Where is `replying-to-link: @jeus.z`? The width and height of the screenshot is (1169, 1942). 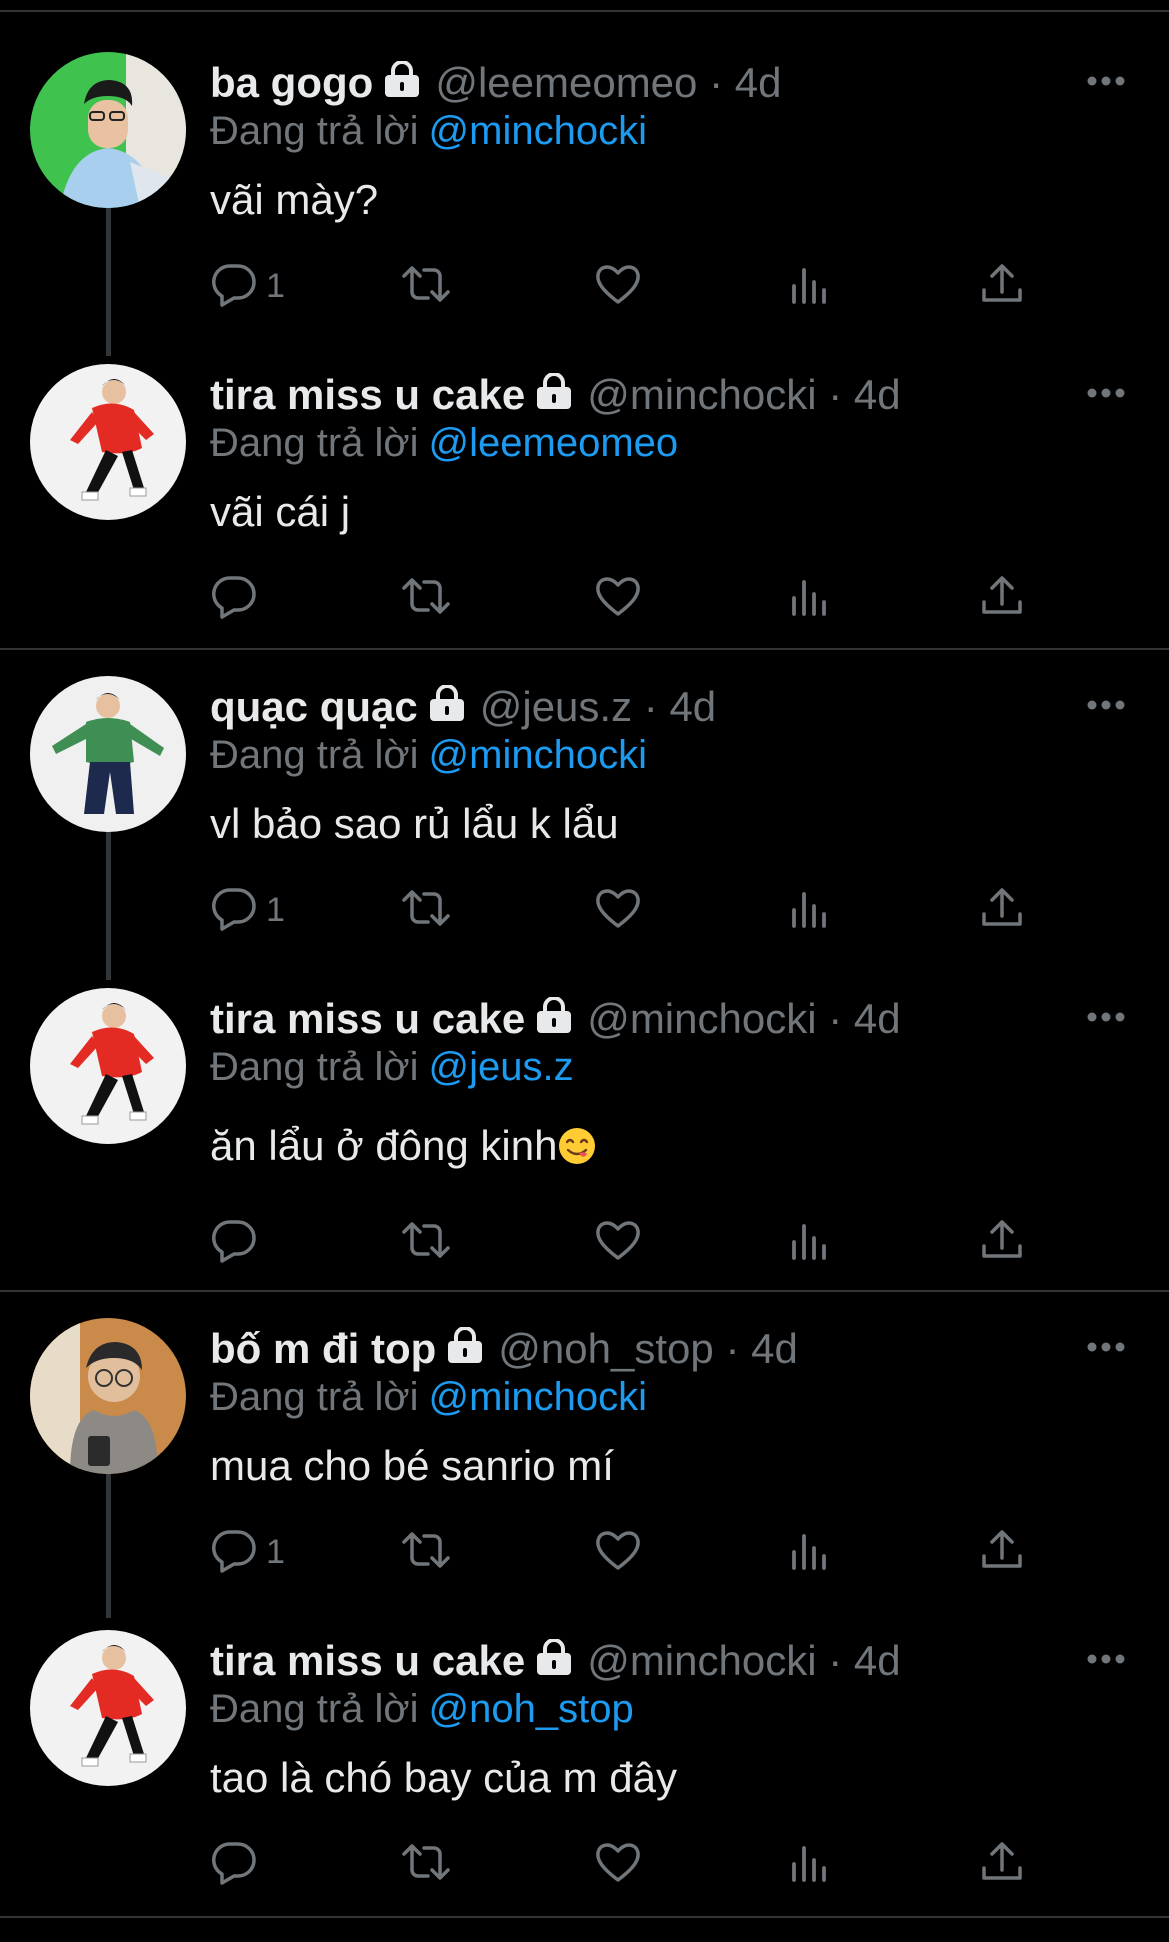 replying-to-link: @jeus.z is located at coordinates (501, 1067).